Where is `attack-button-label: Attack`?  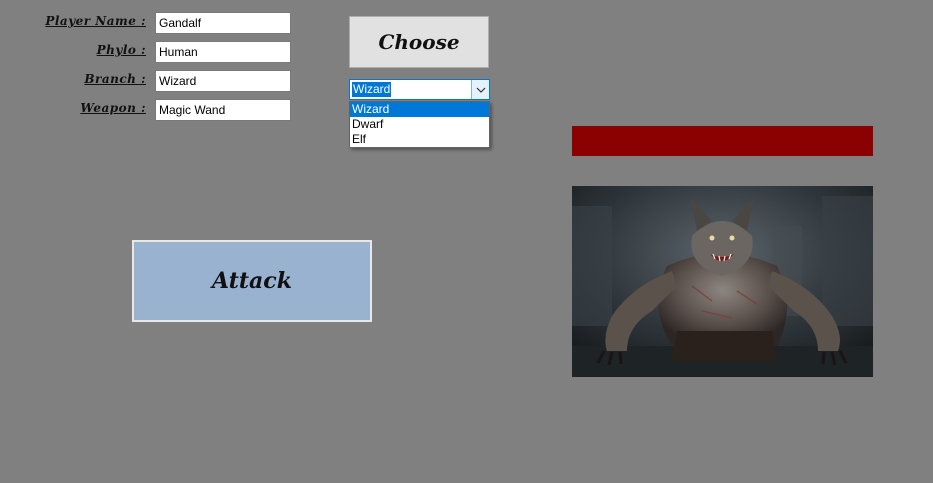 attack-button-label: Attack is located at coordinates (252, 281).